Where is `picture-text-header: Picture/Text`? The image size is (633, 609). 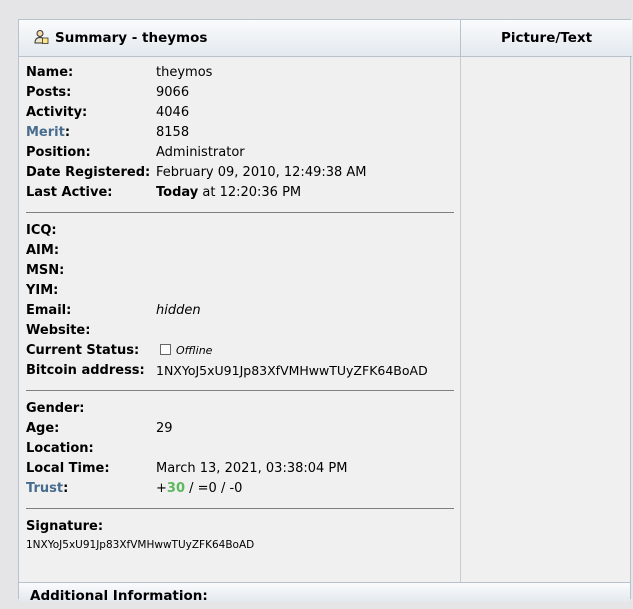 picture-text-header: Picture/Text is located at coordinates (546, 38).